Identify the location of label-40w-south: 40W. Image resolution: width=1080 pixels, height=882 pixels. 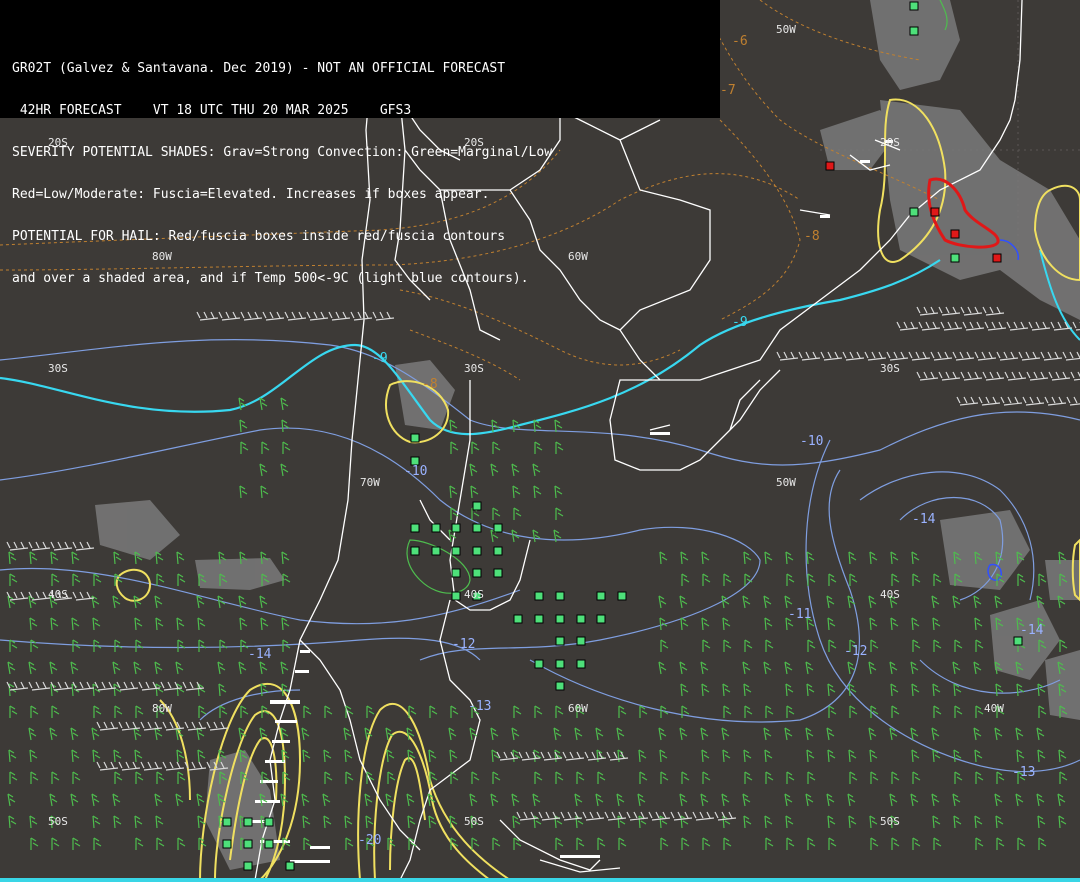
(994, 708).